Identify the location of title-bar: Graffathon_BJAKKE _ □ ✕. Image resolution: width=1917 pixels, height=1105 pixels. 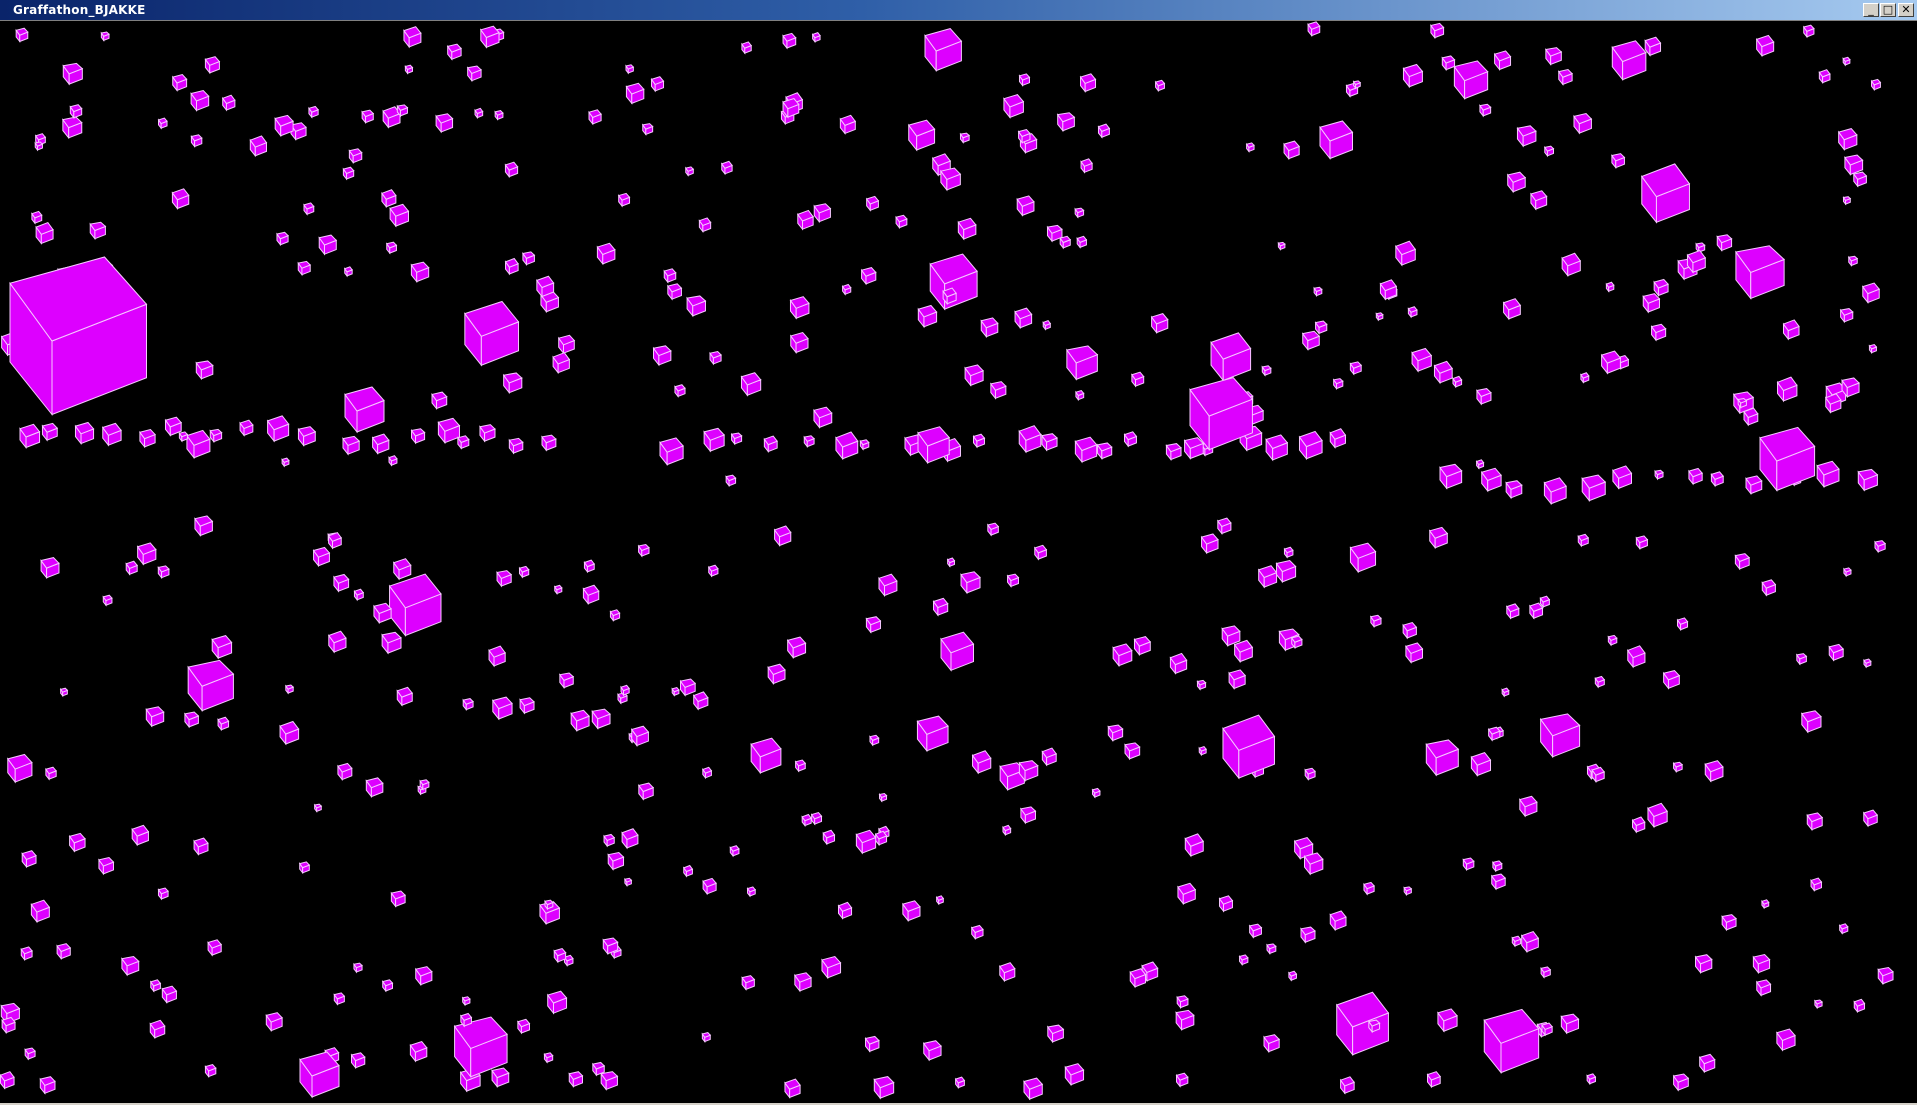
(958, 10).